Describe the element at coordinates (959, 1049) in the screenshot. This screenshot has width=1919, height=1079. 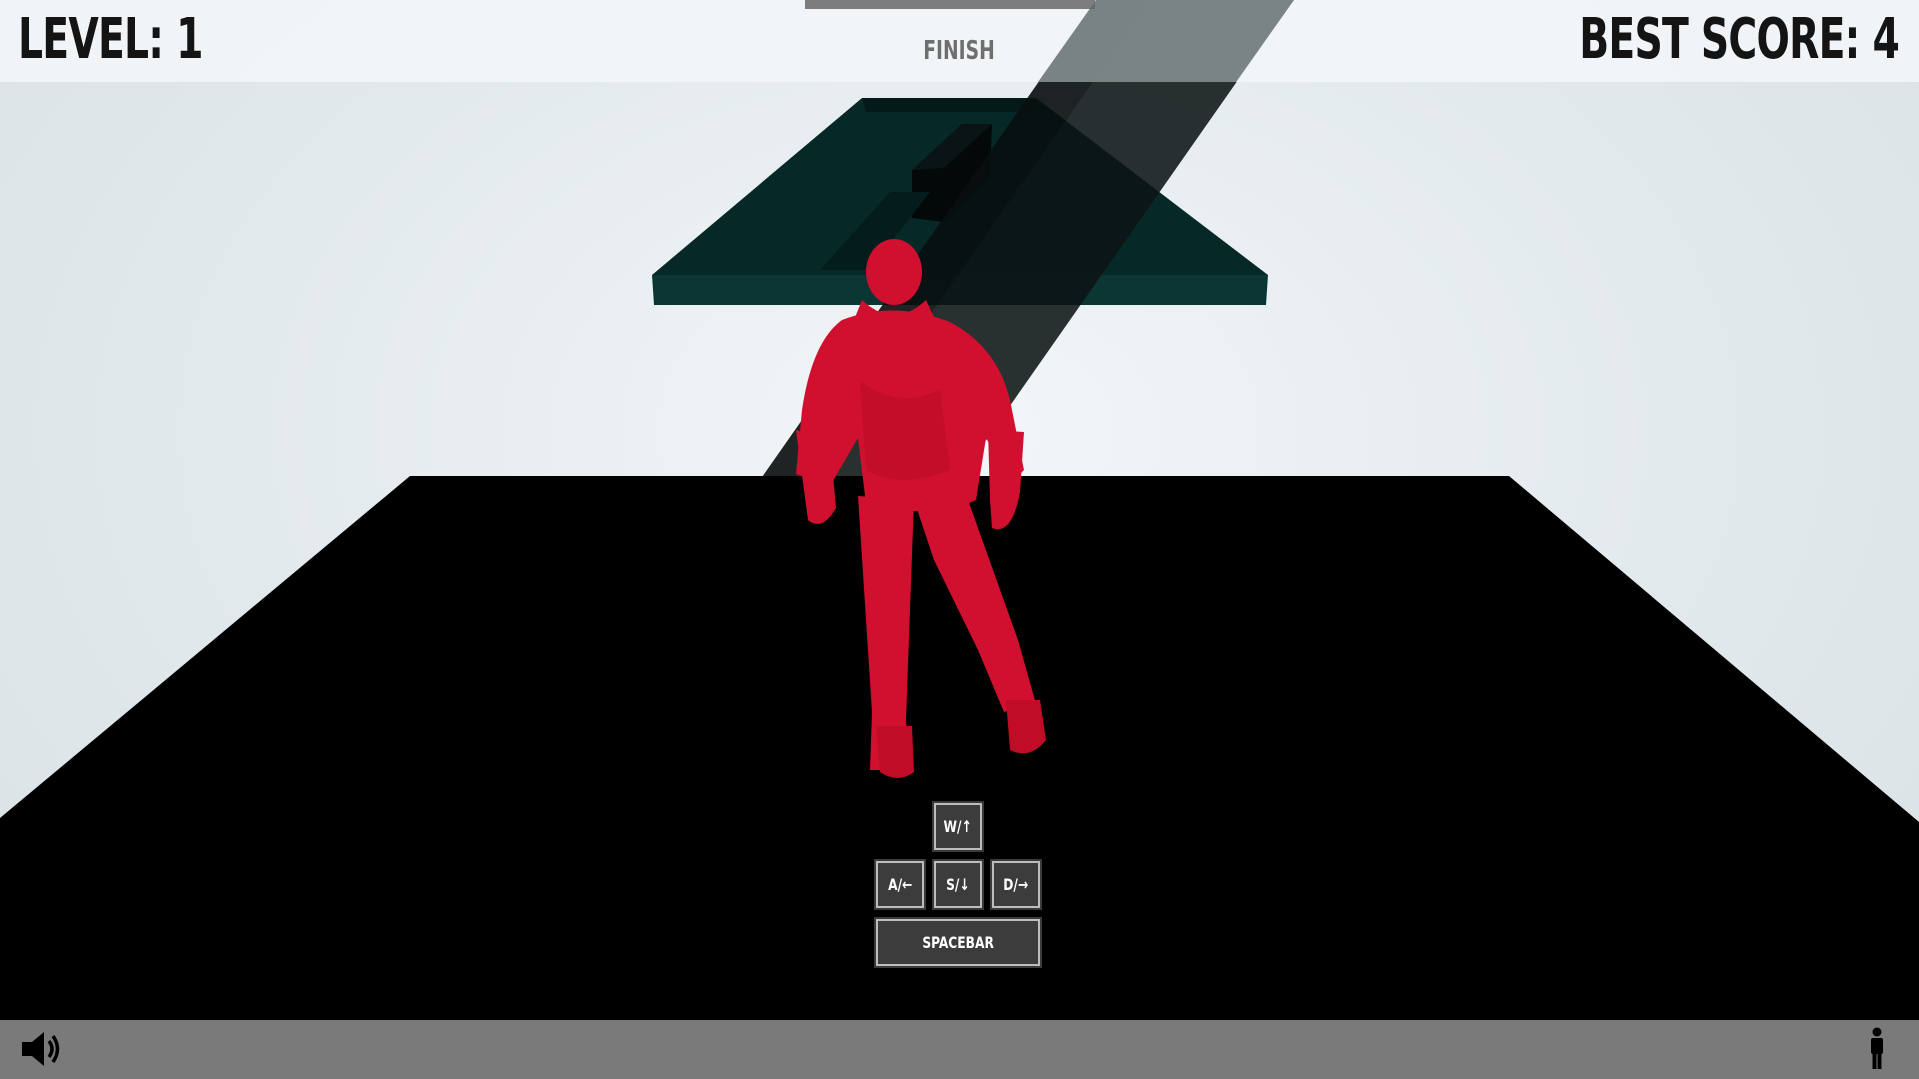
I see `bottom-bar` at that location.